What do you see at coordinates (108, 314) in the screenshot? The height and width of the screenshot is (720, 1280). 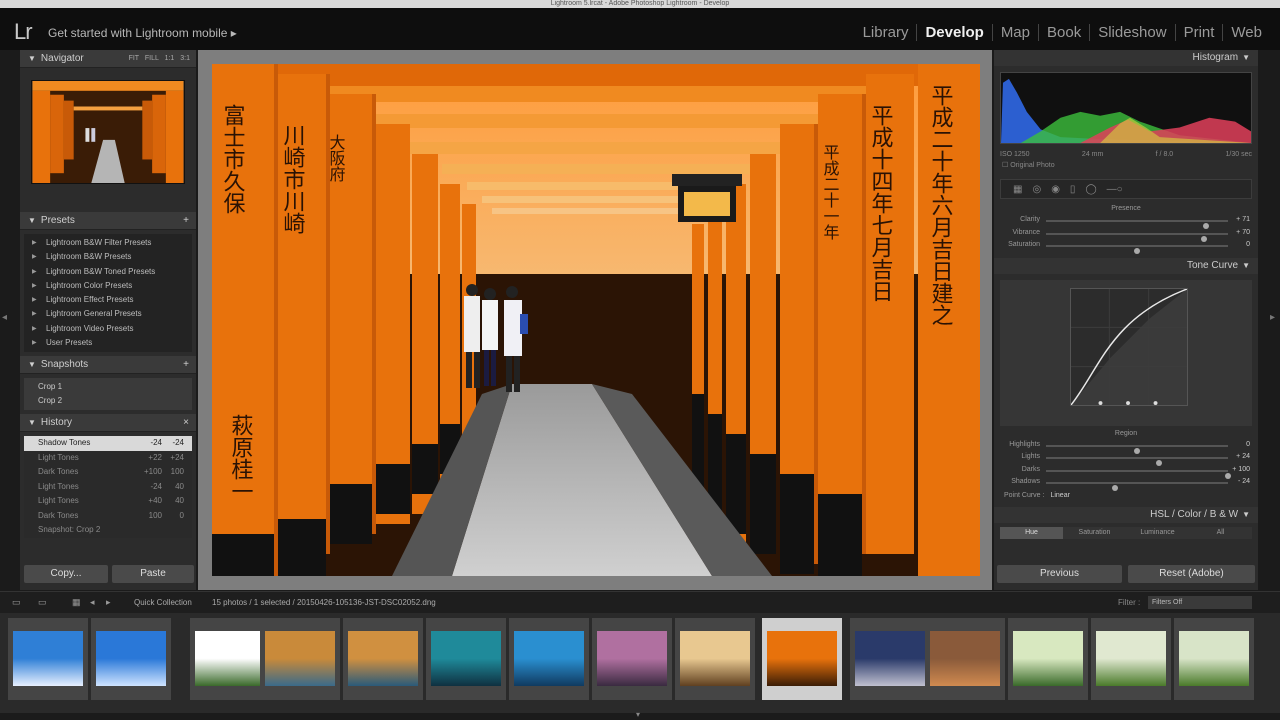 I see `preset-folder: ▶ Lightroom General Presets` at bounding box center [108, 314].